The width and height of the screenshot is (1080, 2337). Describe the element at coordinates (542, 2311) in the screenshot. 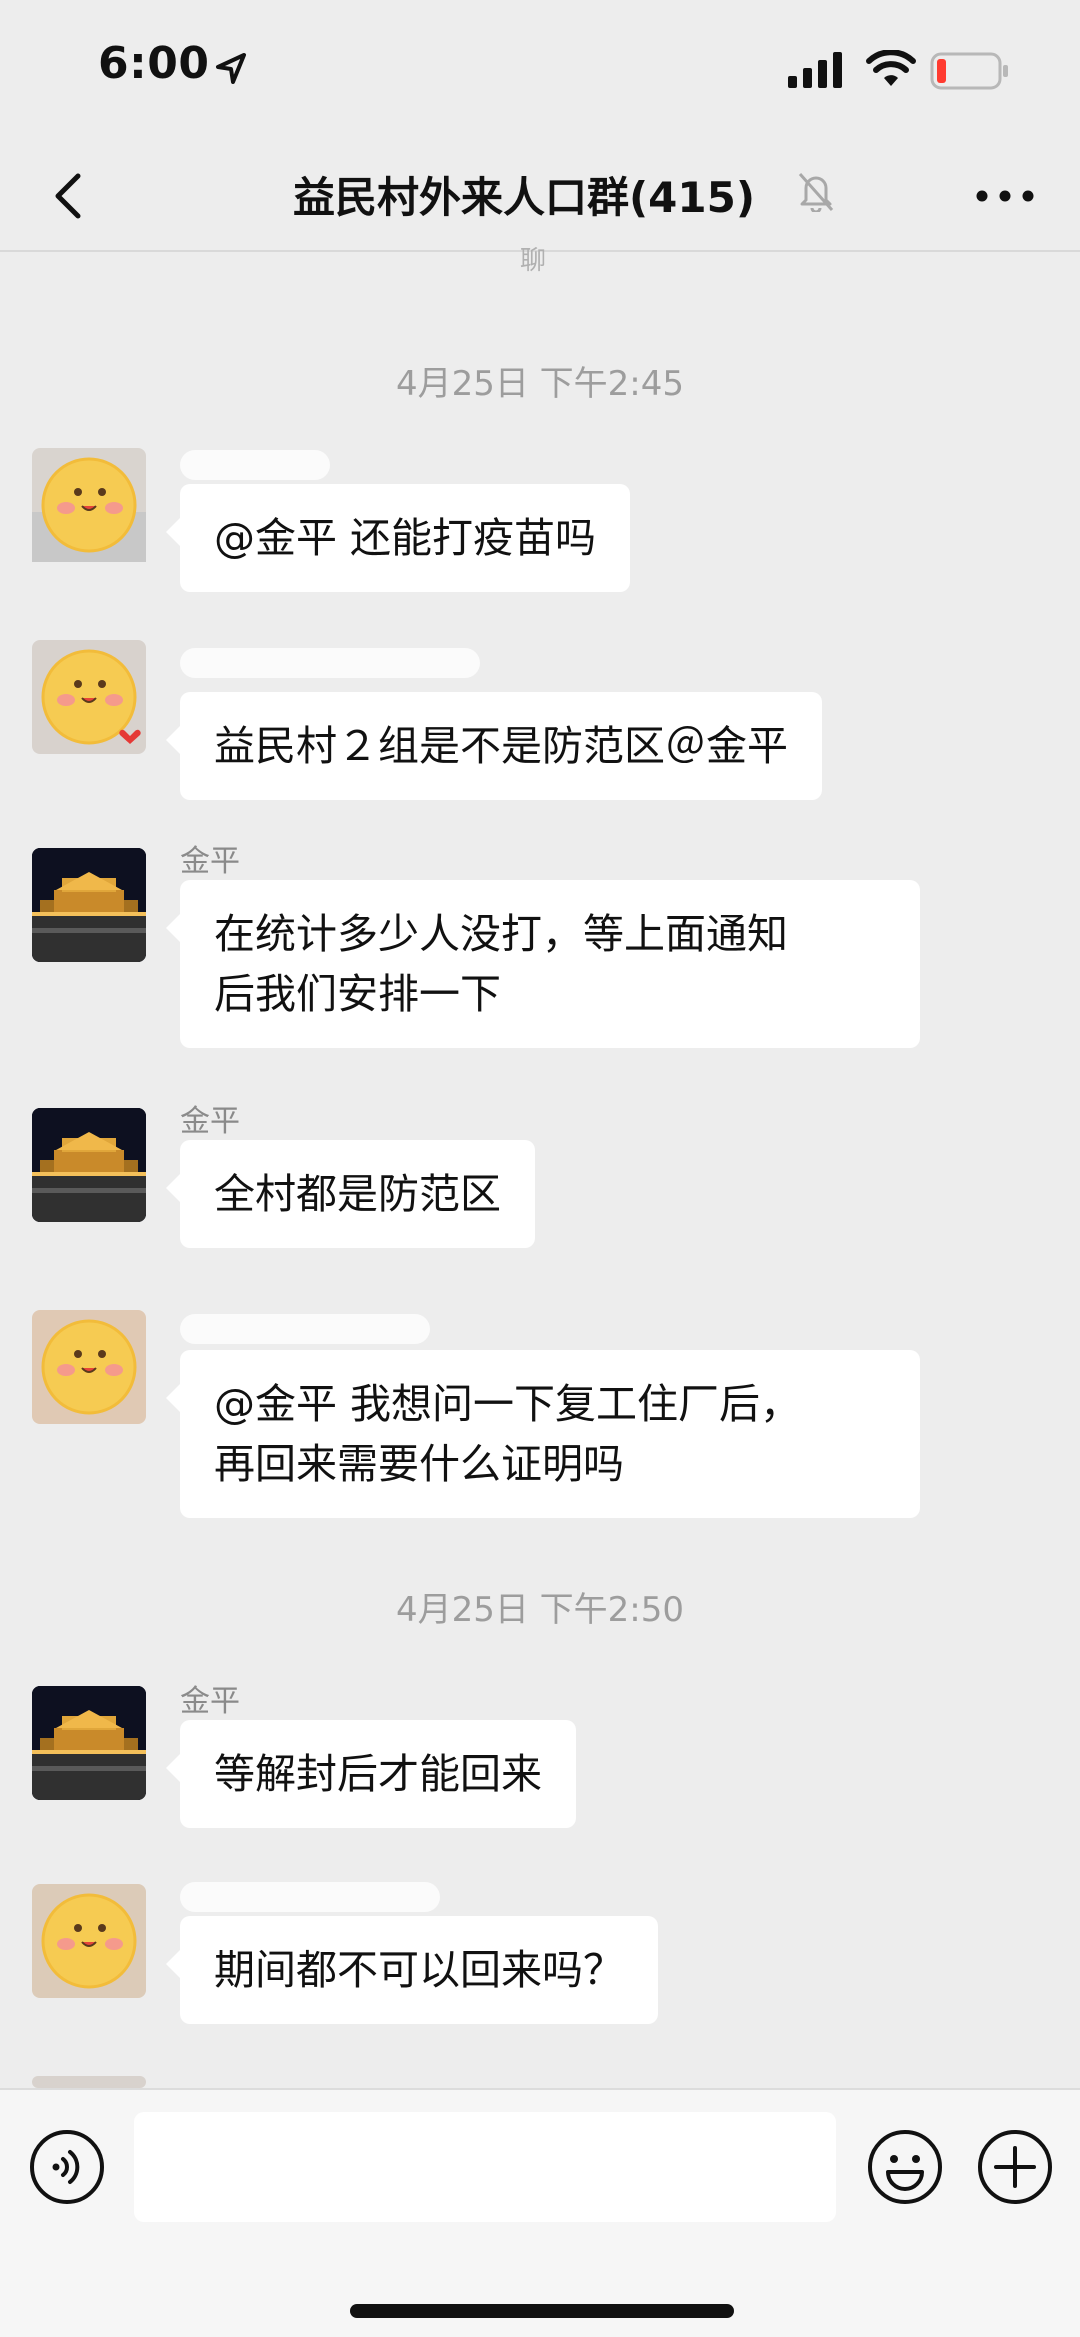

I see `home-indicator` at that location.